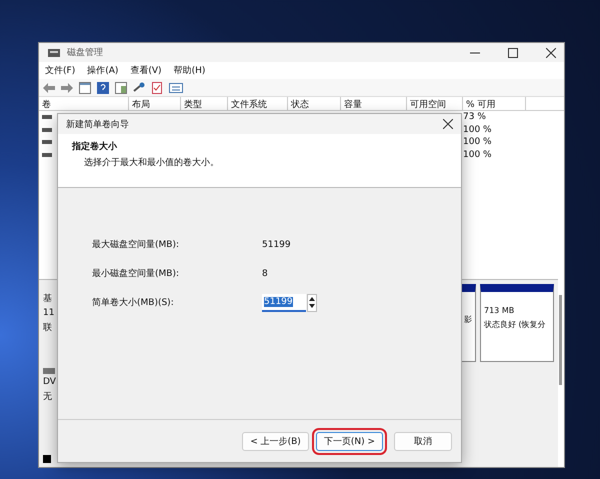 This screenshot has width=600, height=479. I want to click on size-input-field: 51199, so click(284, 303).